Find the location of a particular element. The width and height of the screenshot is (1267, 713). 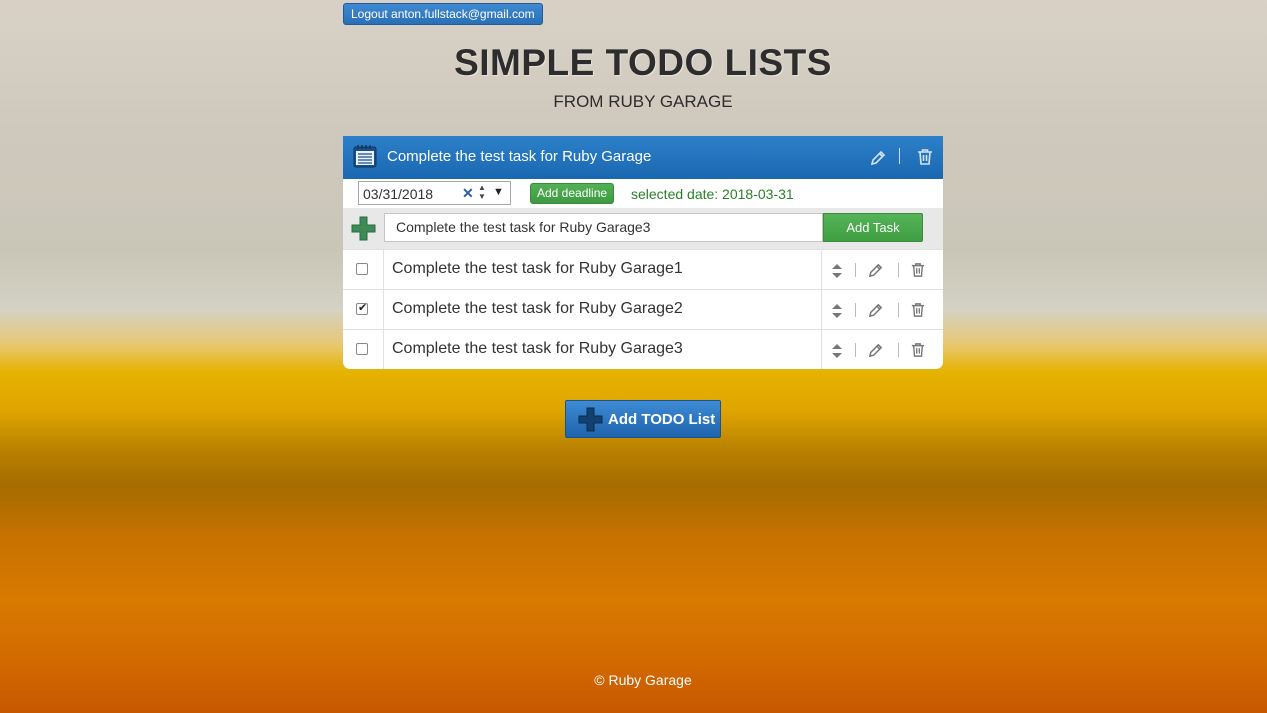

deadline-date-value: 03/31/2018 is located at coordinates (398, 194).